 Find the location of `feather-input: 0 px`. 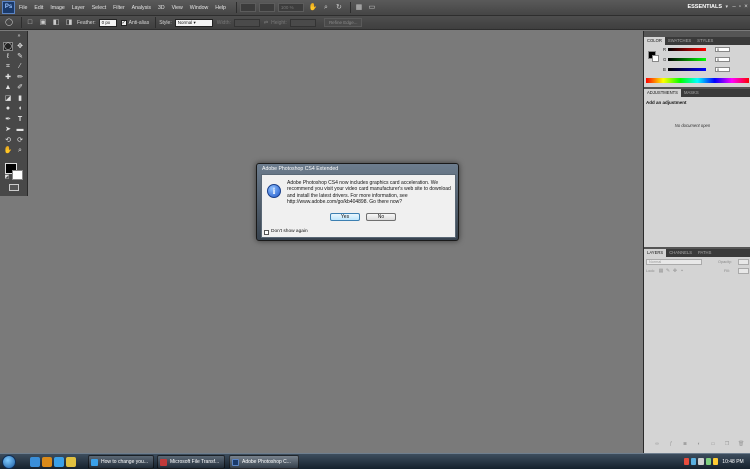

feather-input: 0 px is located at coordinates (107, 22).